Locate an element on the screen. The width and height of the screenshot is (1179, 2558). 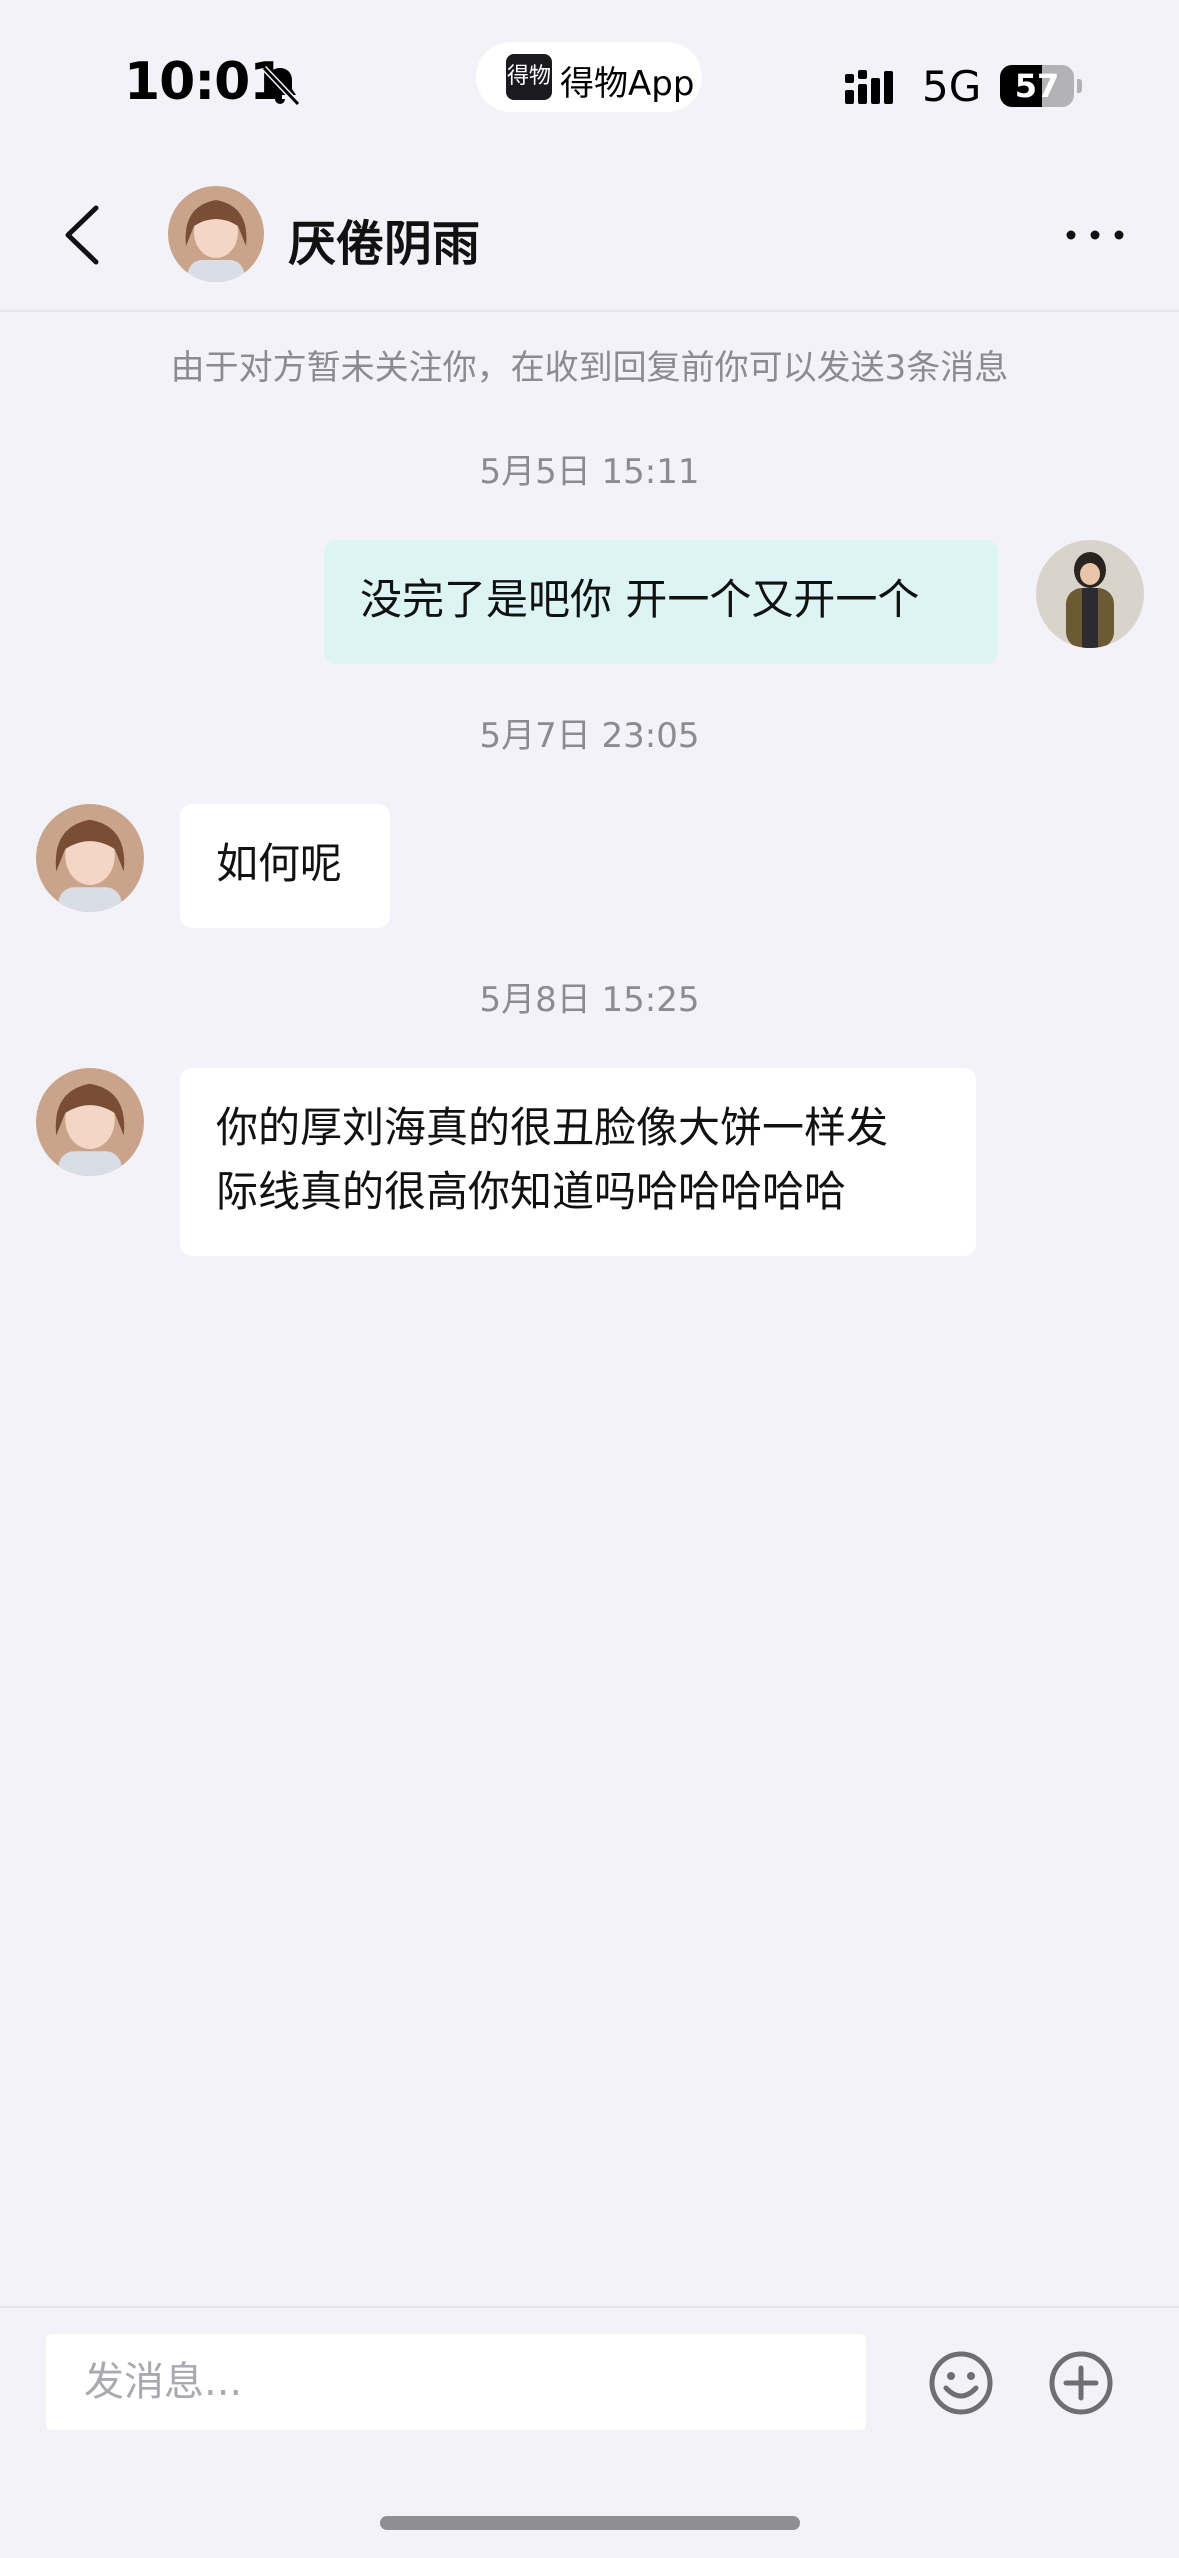
contact-name: 厌倦阴雨 is located at coordinates (384, 244).